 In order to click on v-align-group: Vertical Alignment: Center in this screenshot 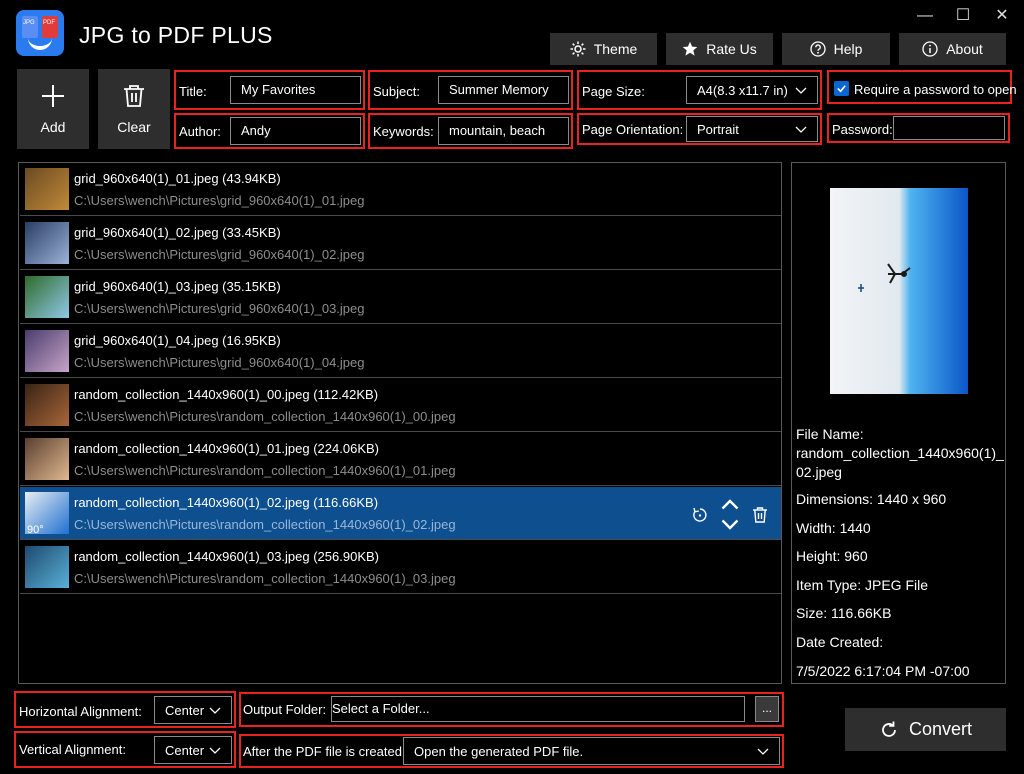, I will do `click(125, 749)`.